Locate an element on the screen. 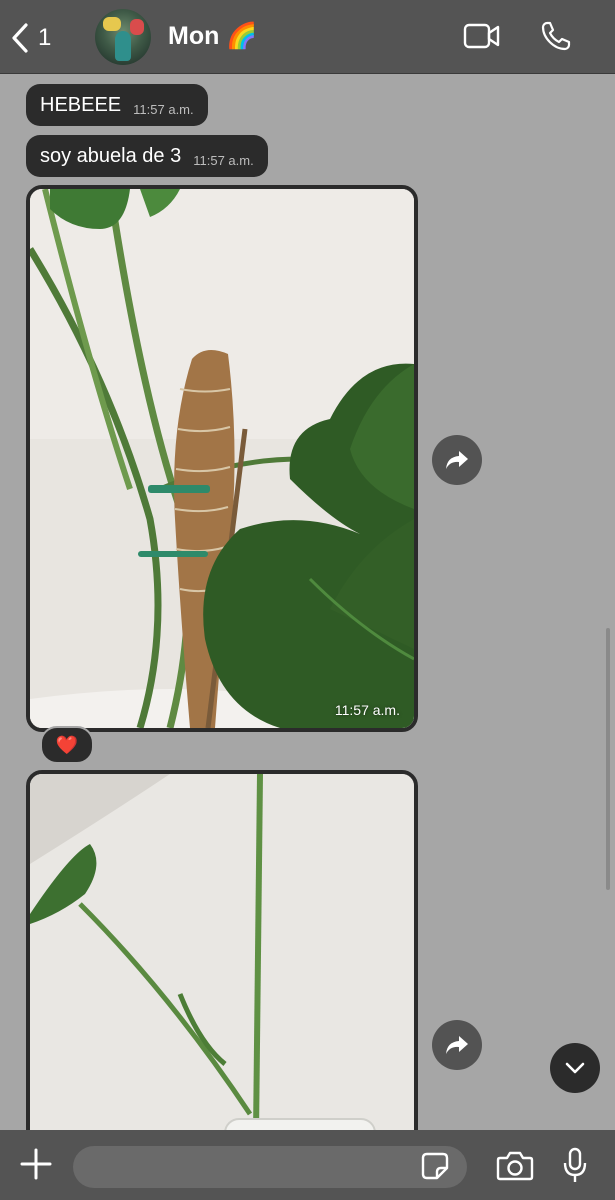 The height and width of the screenshot is (1200, 615). video-call-icon is located at coordinates (482, 36).